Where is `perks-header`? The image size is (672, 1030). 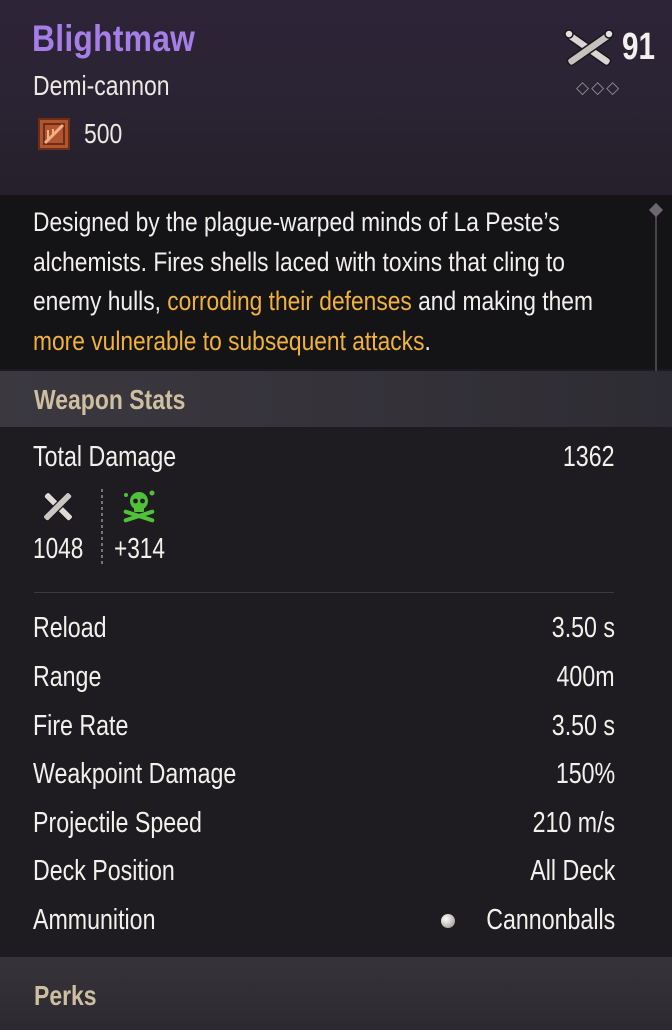
perks-header is located at coordinates (336, 993).